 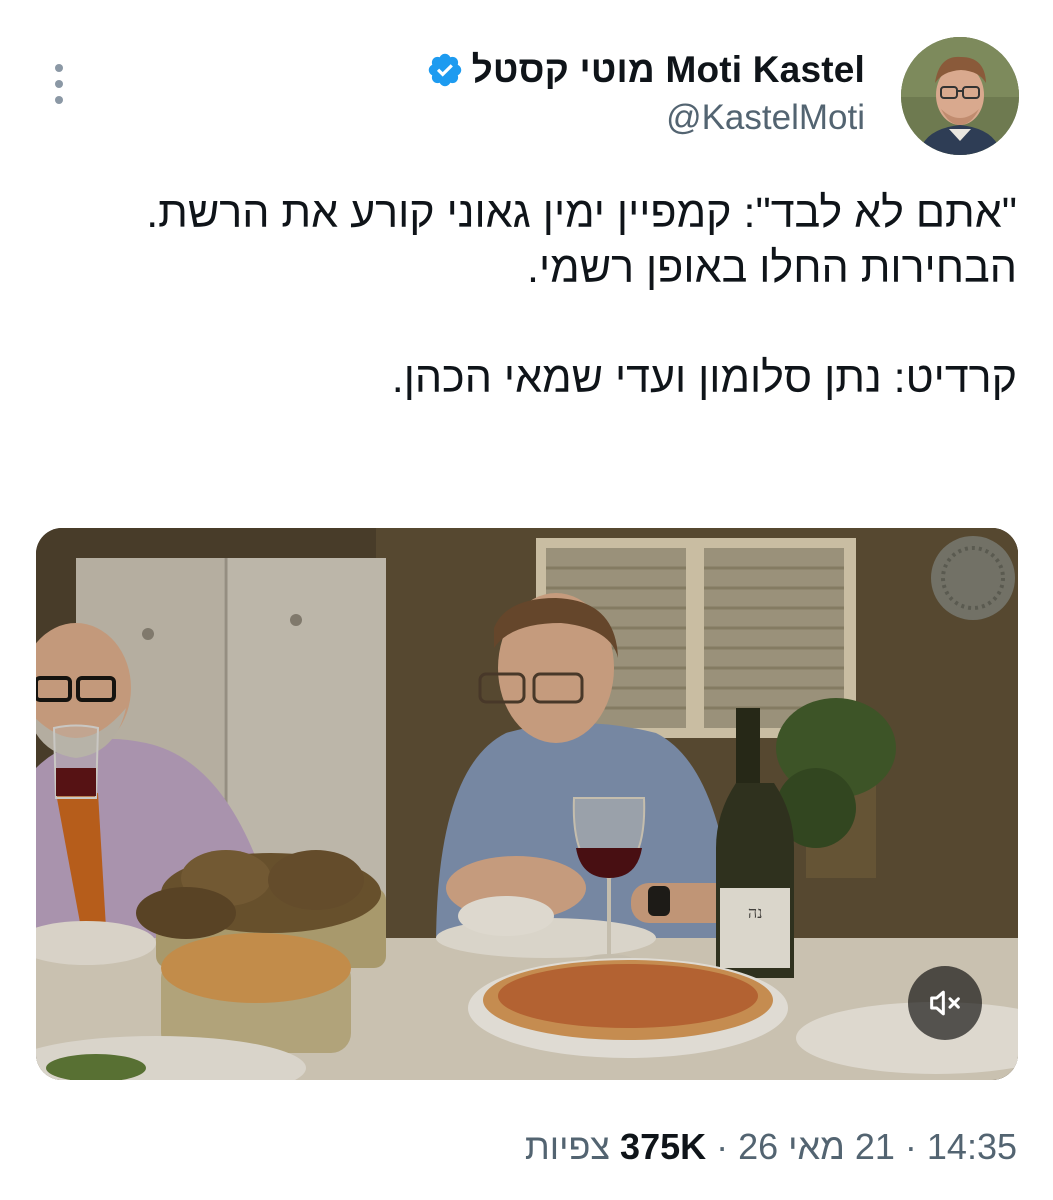 What do you see at coordinates (704, 378) in the screenshot?
I see `tweet-paragraph: קרדיט: נתן סלומון ועדי שמאי הכהן.` at bounding box center [704, 378].